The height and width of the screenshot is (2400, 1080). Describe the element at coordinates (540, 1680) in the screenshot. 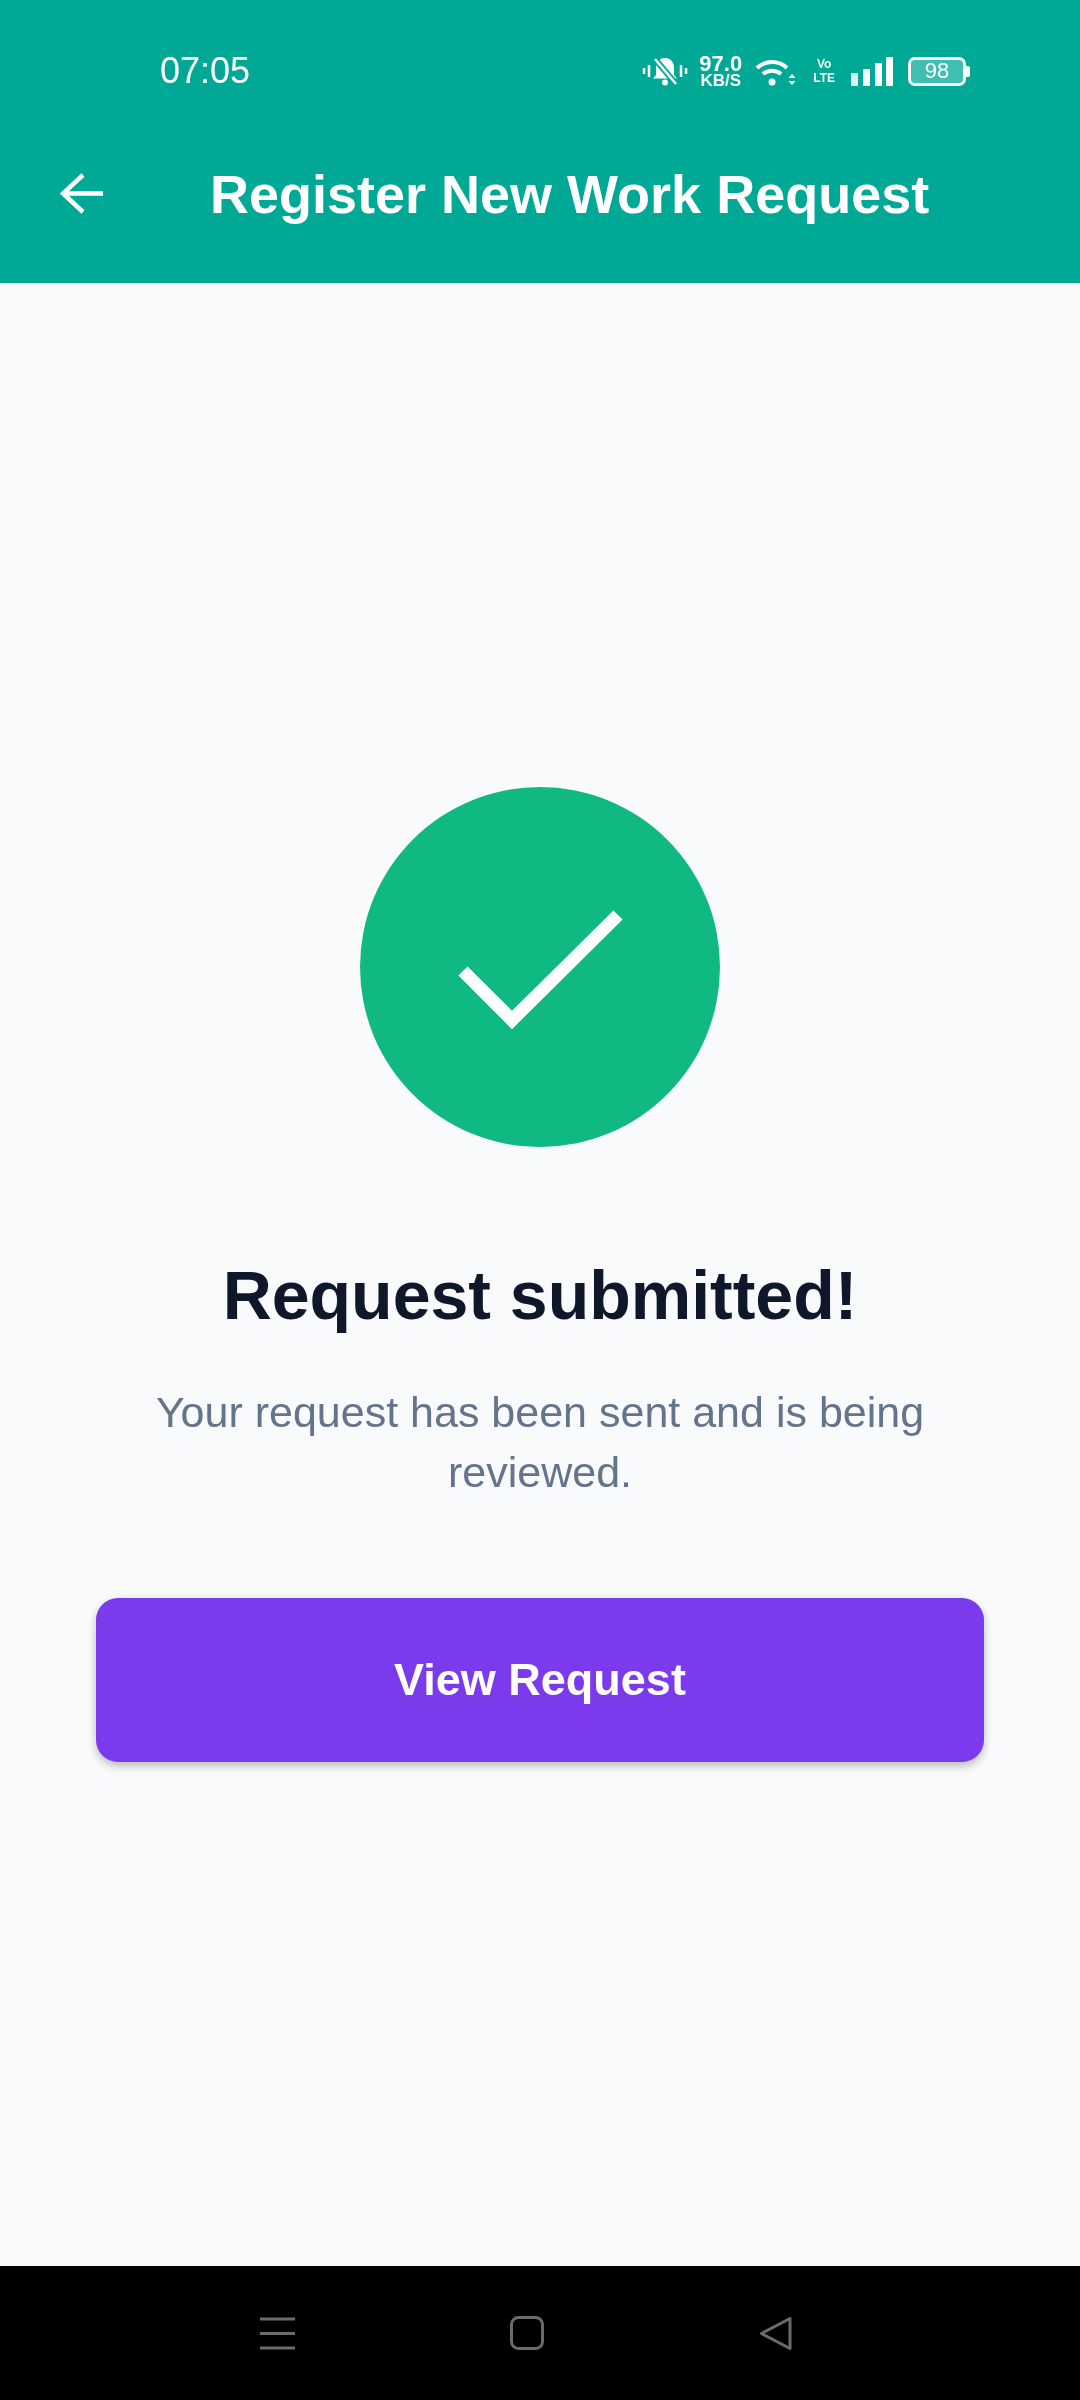

I see `view-request-button: View Request` at that location.